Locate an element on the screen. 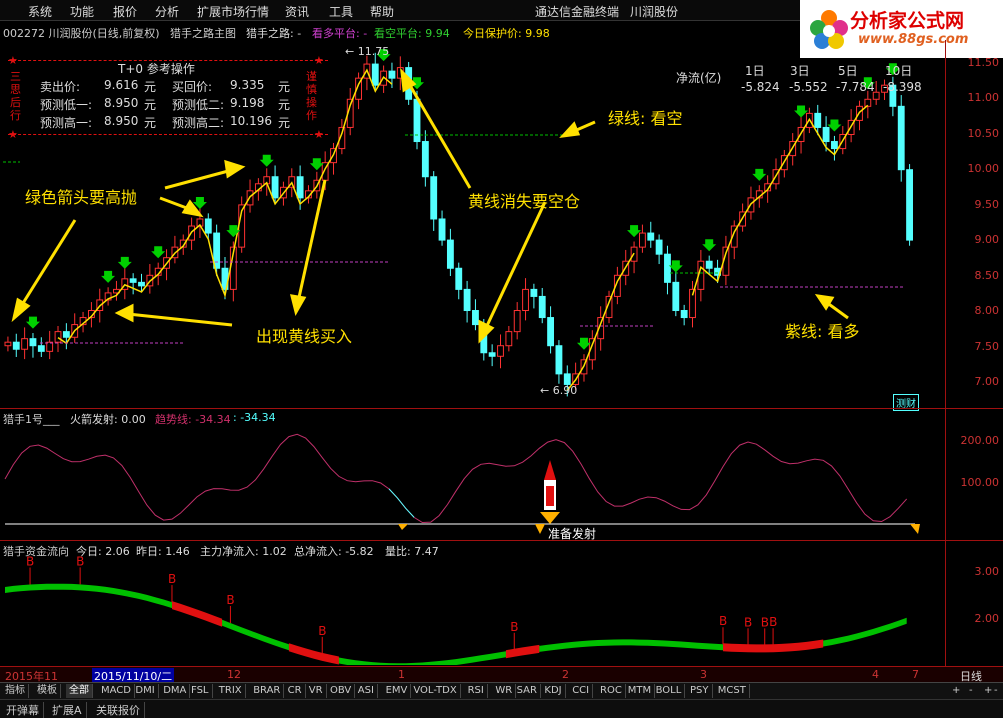 The height and width of the screenshot is (718, 1003). protect-price-value: 今日保护价: 9.98 is located at coordinates (506, 33).